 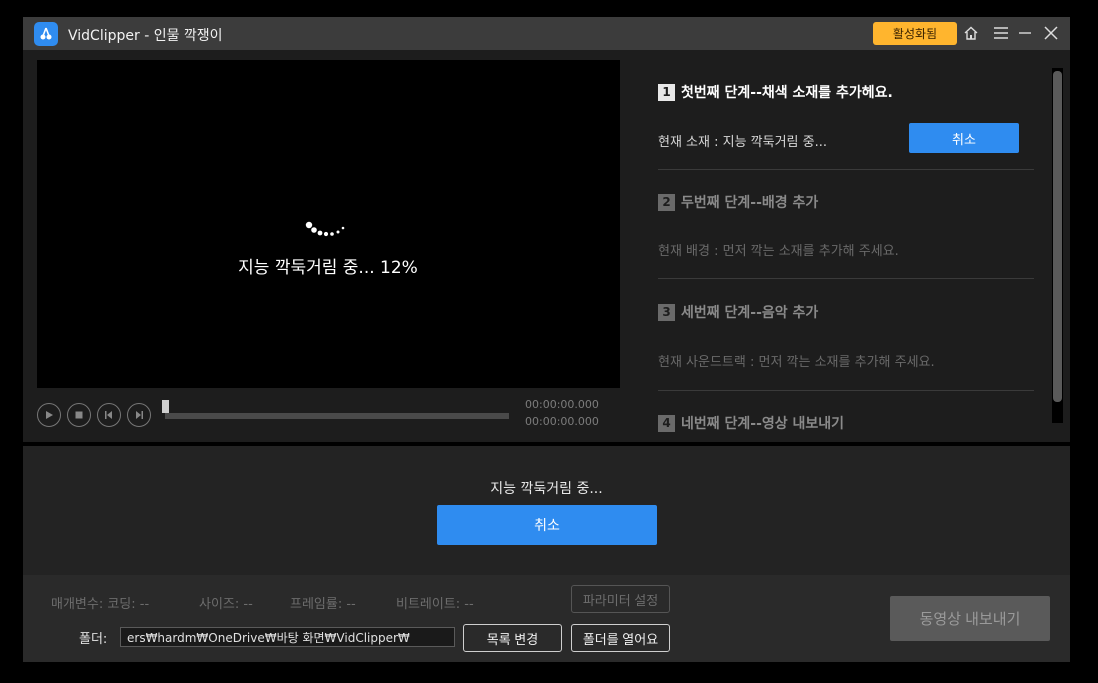 What do you see at coordinates (562, 421) in the screenshot?
I see `total-time: 00:00:00.000` at bounding box center [562, 421].